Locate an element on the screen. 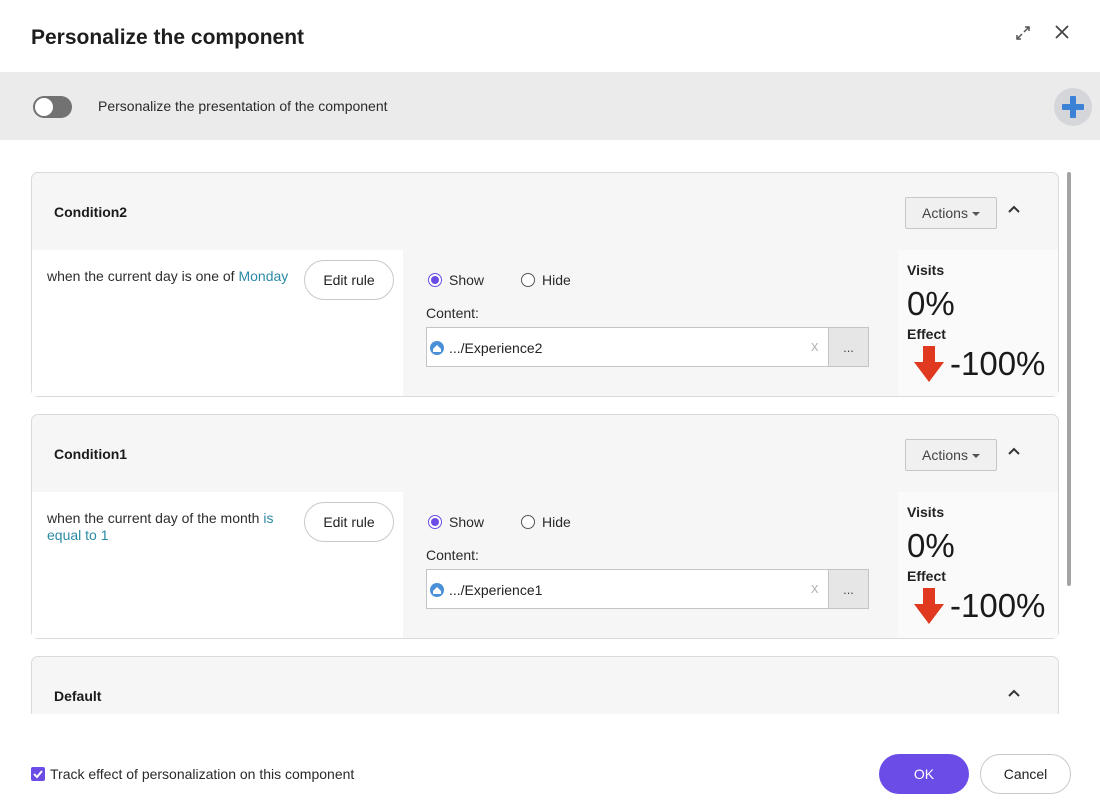 This screenshot has width=1100, height=812. close-icon is located at coordinates (1062, 32).